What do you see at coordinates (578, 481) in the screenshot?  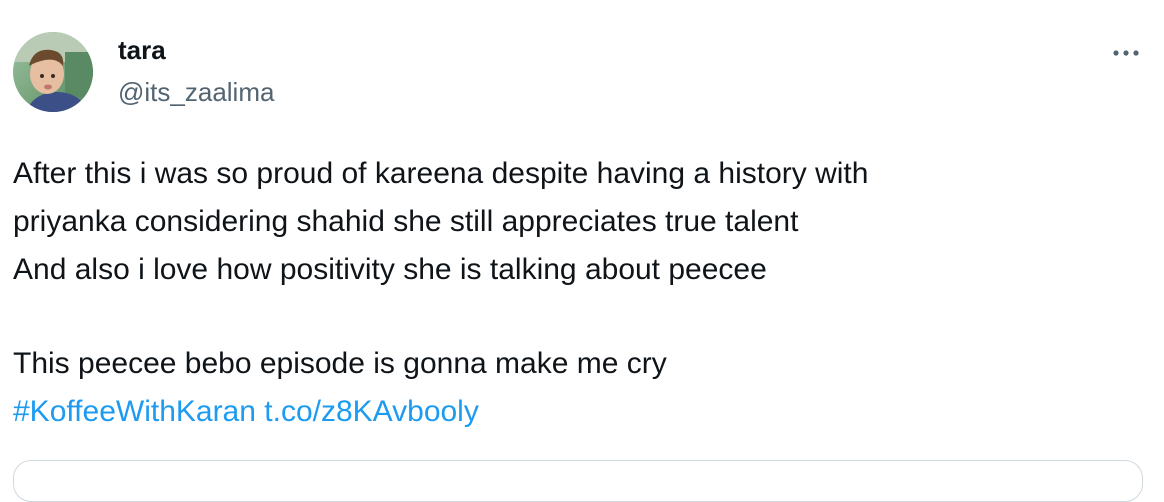 I see `embedded-card` at bounding box center [578, 481].